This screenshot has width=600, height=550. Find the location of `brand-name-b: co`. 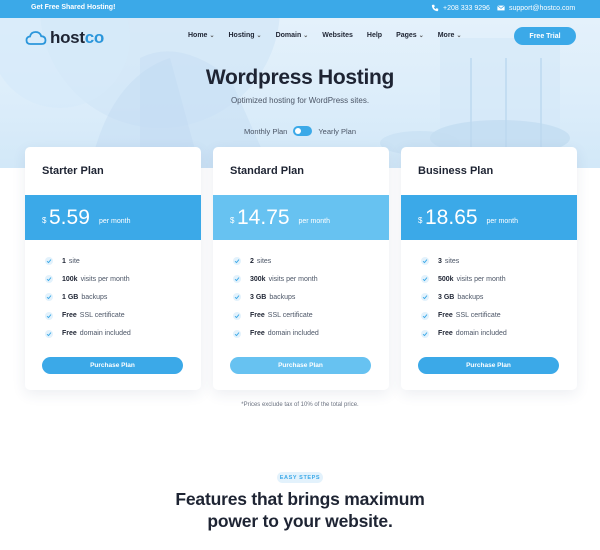

brand-name-b: co is located at coordinates (94, 37).